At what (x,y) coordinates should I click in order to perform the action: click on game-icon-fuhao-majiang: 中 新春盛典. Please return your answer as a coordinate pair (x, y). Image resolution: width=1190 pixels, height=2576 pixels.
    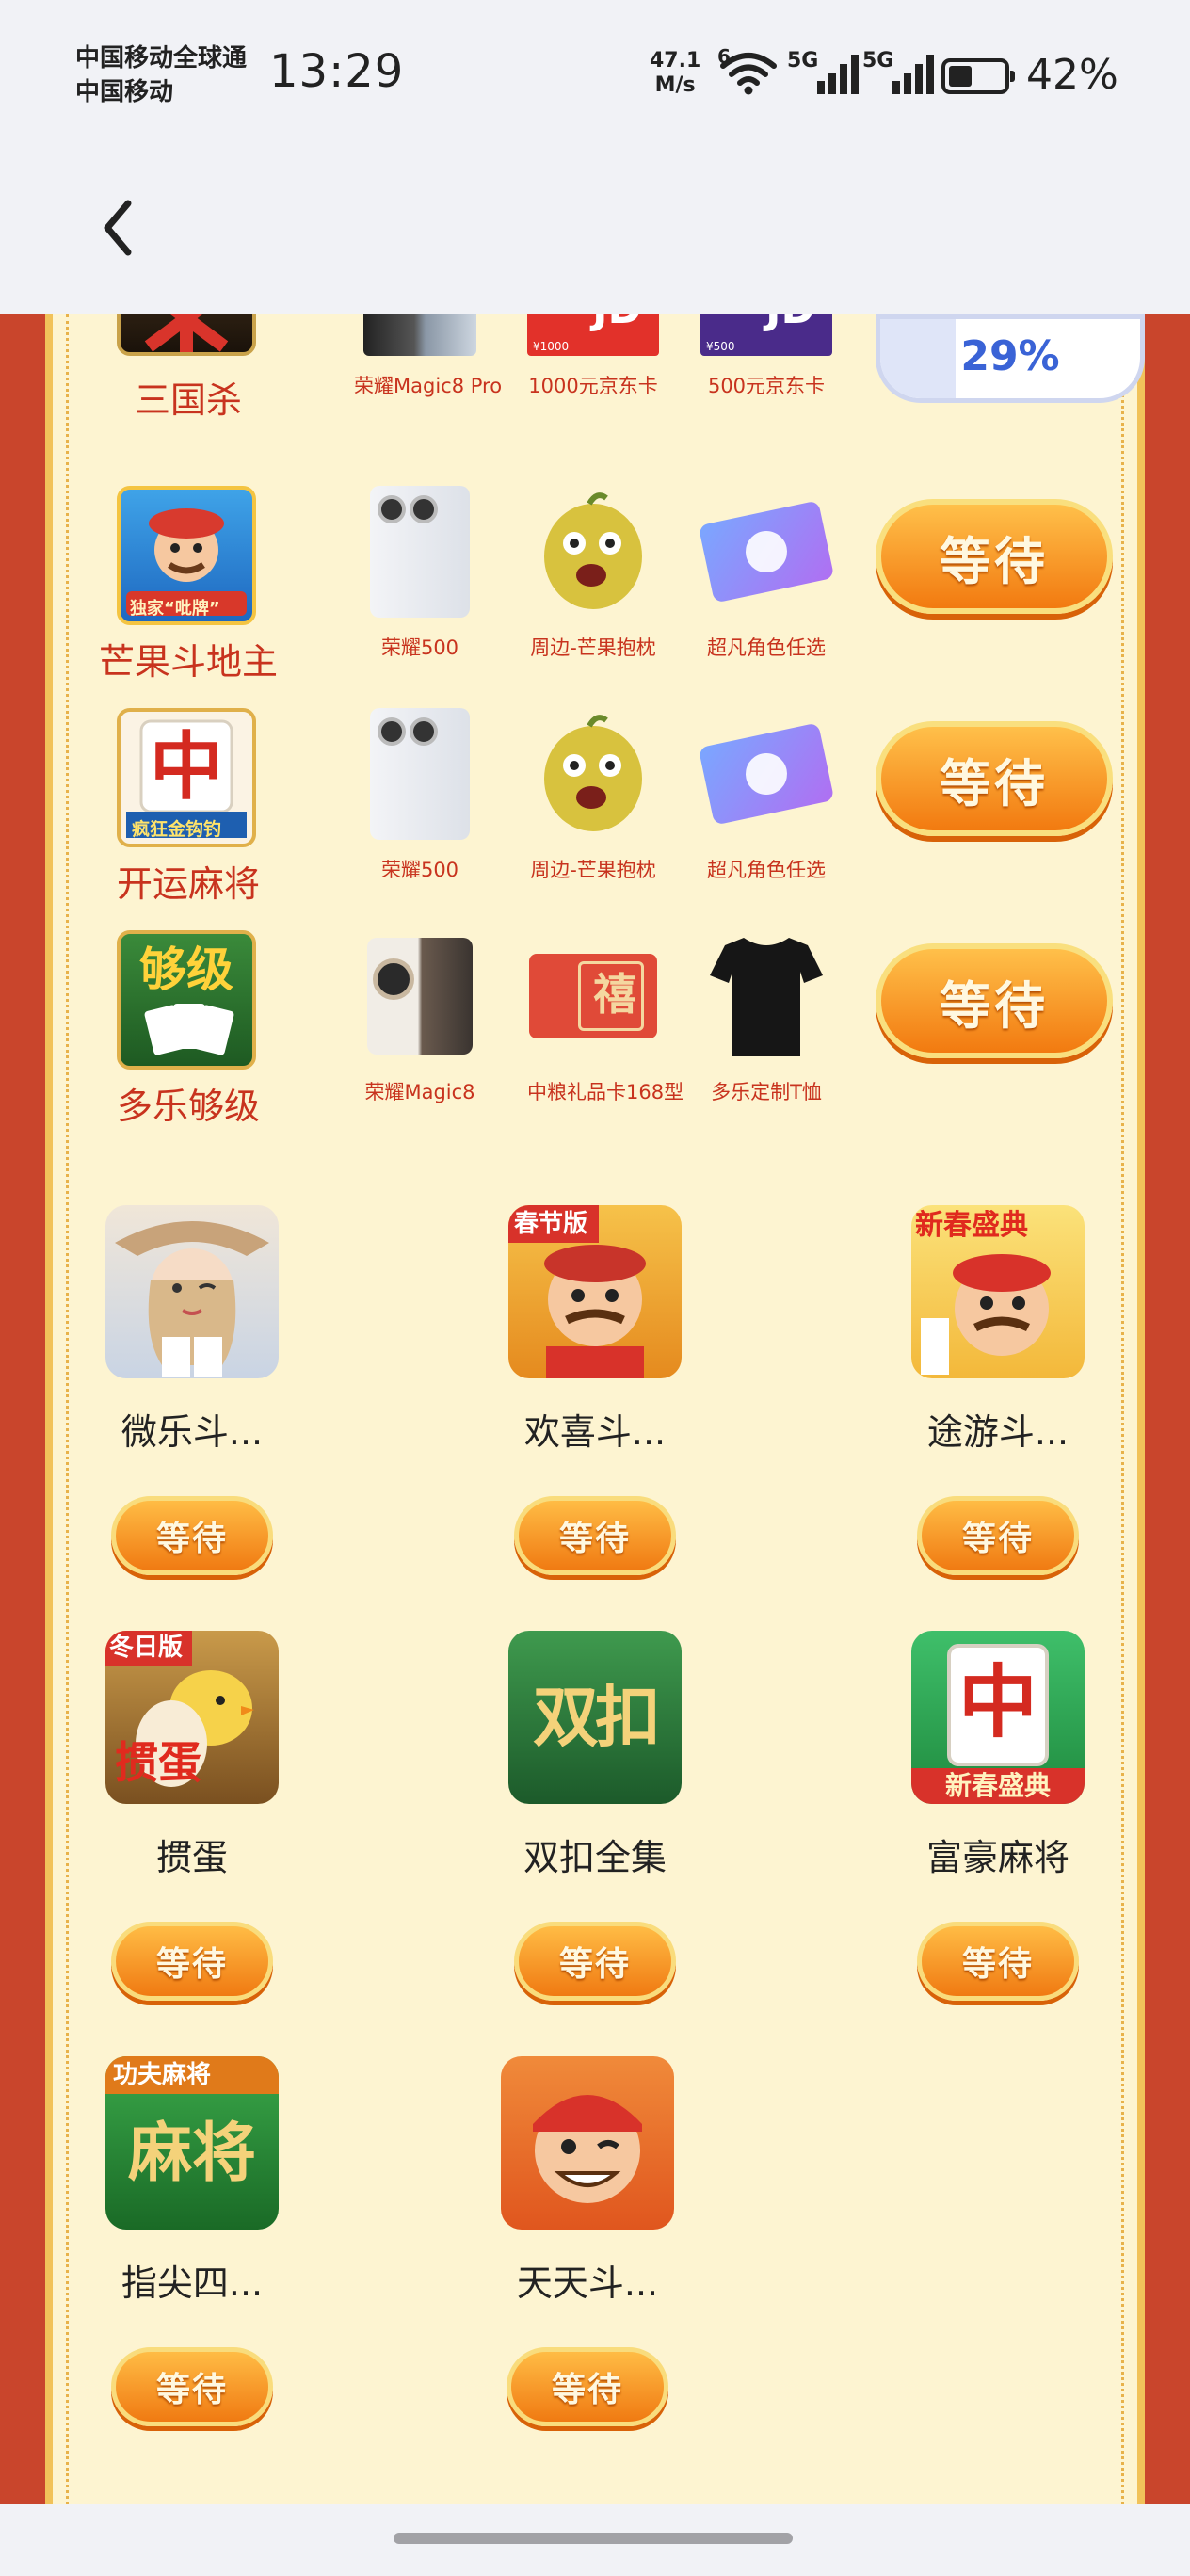
    Looking at the image, I should click on (998, 1717).